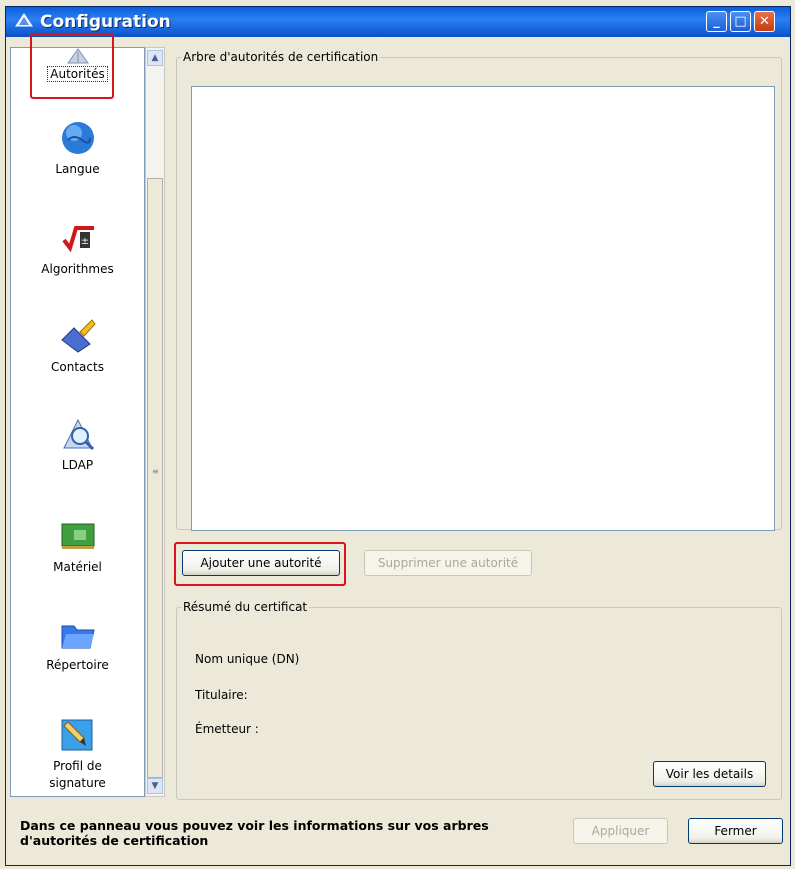 Image resolution: width=795 pixels, height=869 pixels. What do you see at coordinates (77, 783) in the screenshot?
I see `sidebar-item-label-line: signature` at bounding box center [77, 783].